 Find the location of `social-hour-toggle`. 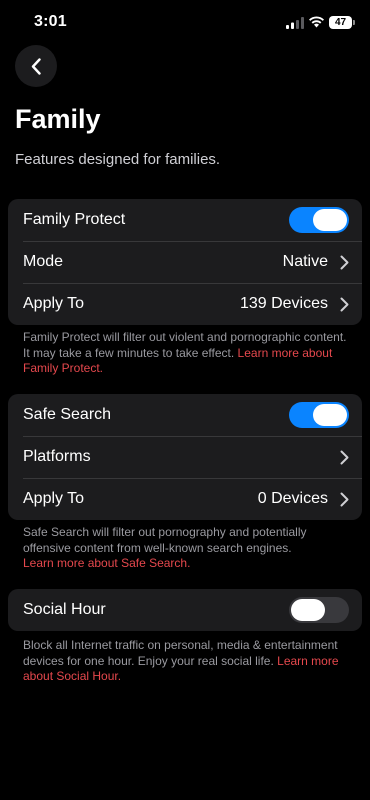

social-hour-toggle is located at coordinates (319, 610).